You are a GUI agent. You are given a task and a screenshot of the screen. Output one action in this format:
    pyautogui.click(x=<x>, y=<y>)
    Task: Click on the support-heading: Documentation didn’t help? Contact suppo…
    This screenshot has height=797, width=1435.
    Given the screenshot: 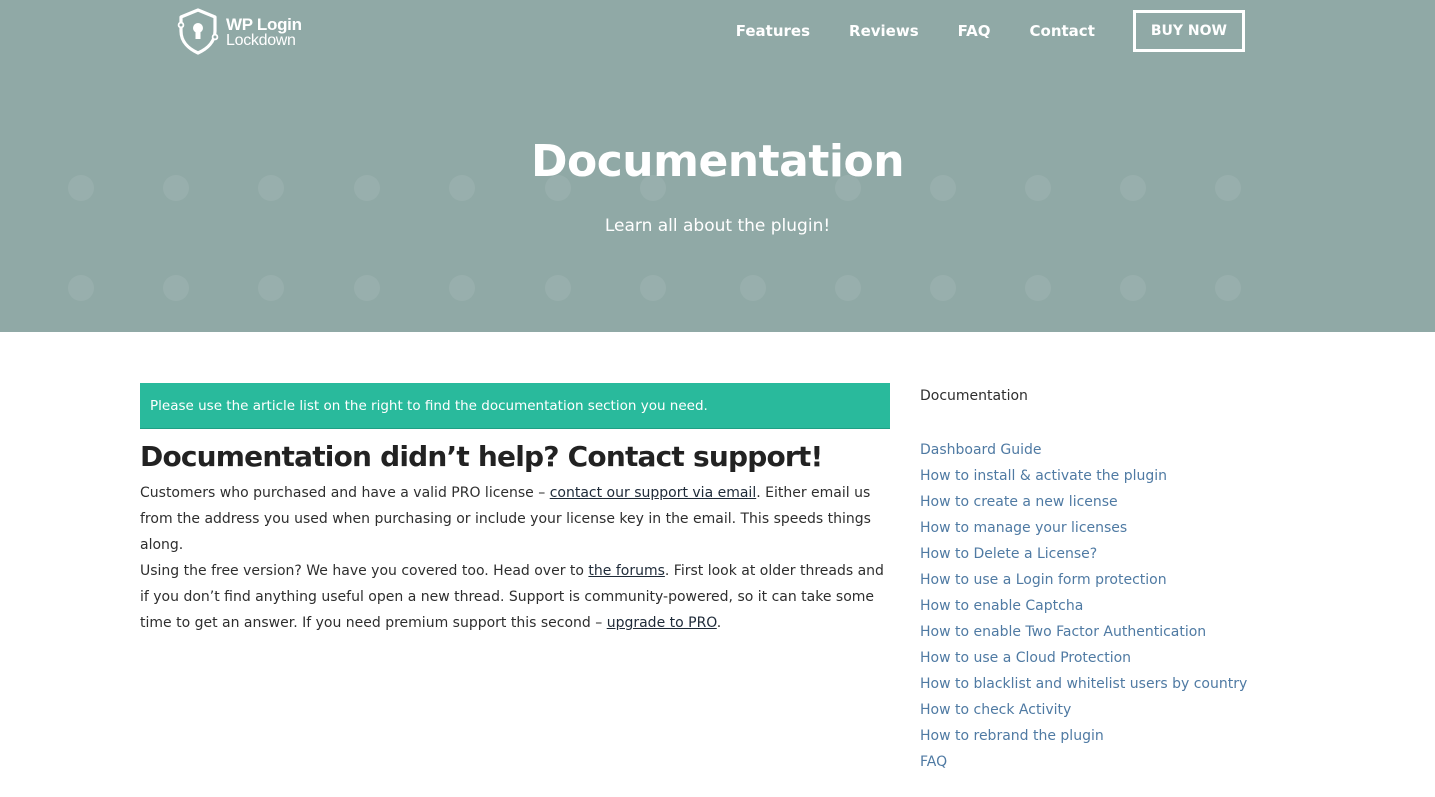 What is the action you would take?
    pyautogui.click(x=481, y=456)
    